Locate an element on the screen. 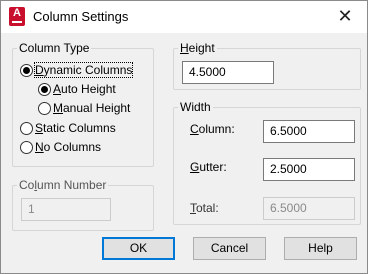  height-legend: Height is located at coordinates (197, 48).